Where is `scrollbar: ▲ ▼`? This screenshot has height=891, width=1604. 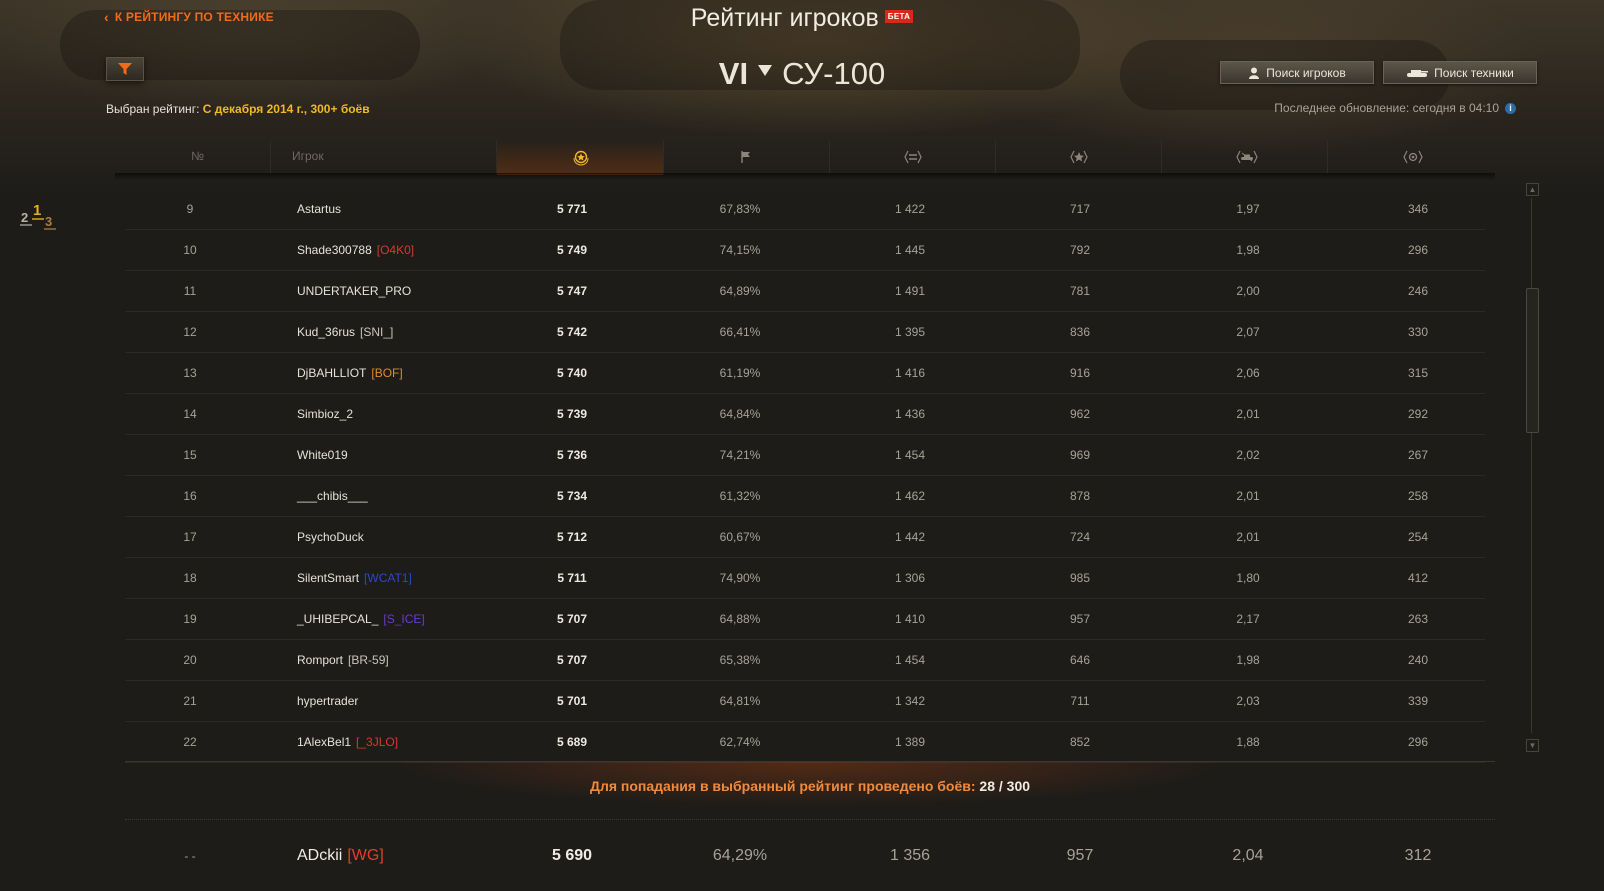
scrollbar: ▲ ▼ is located at coordinates (1532, 468).